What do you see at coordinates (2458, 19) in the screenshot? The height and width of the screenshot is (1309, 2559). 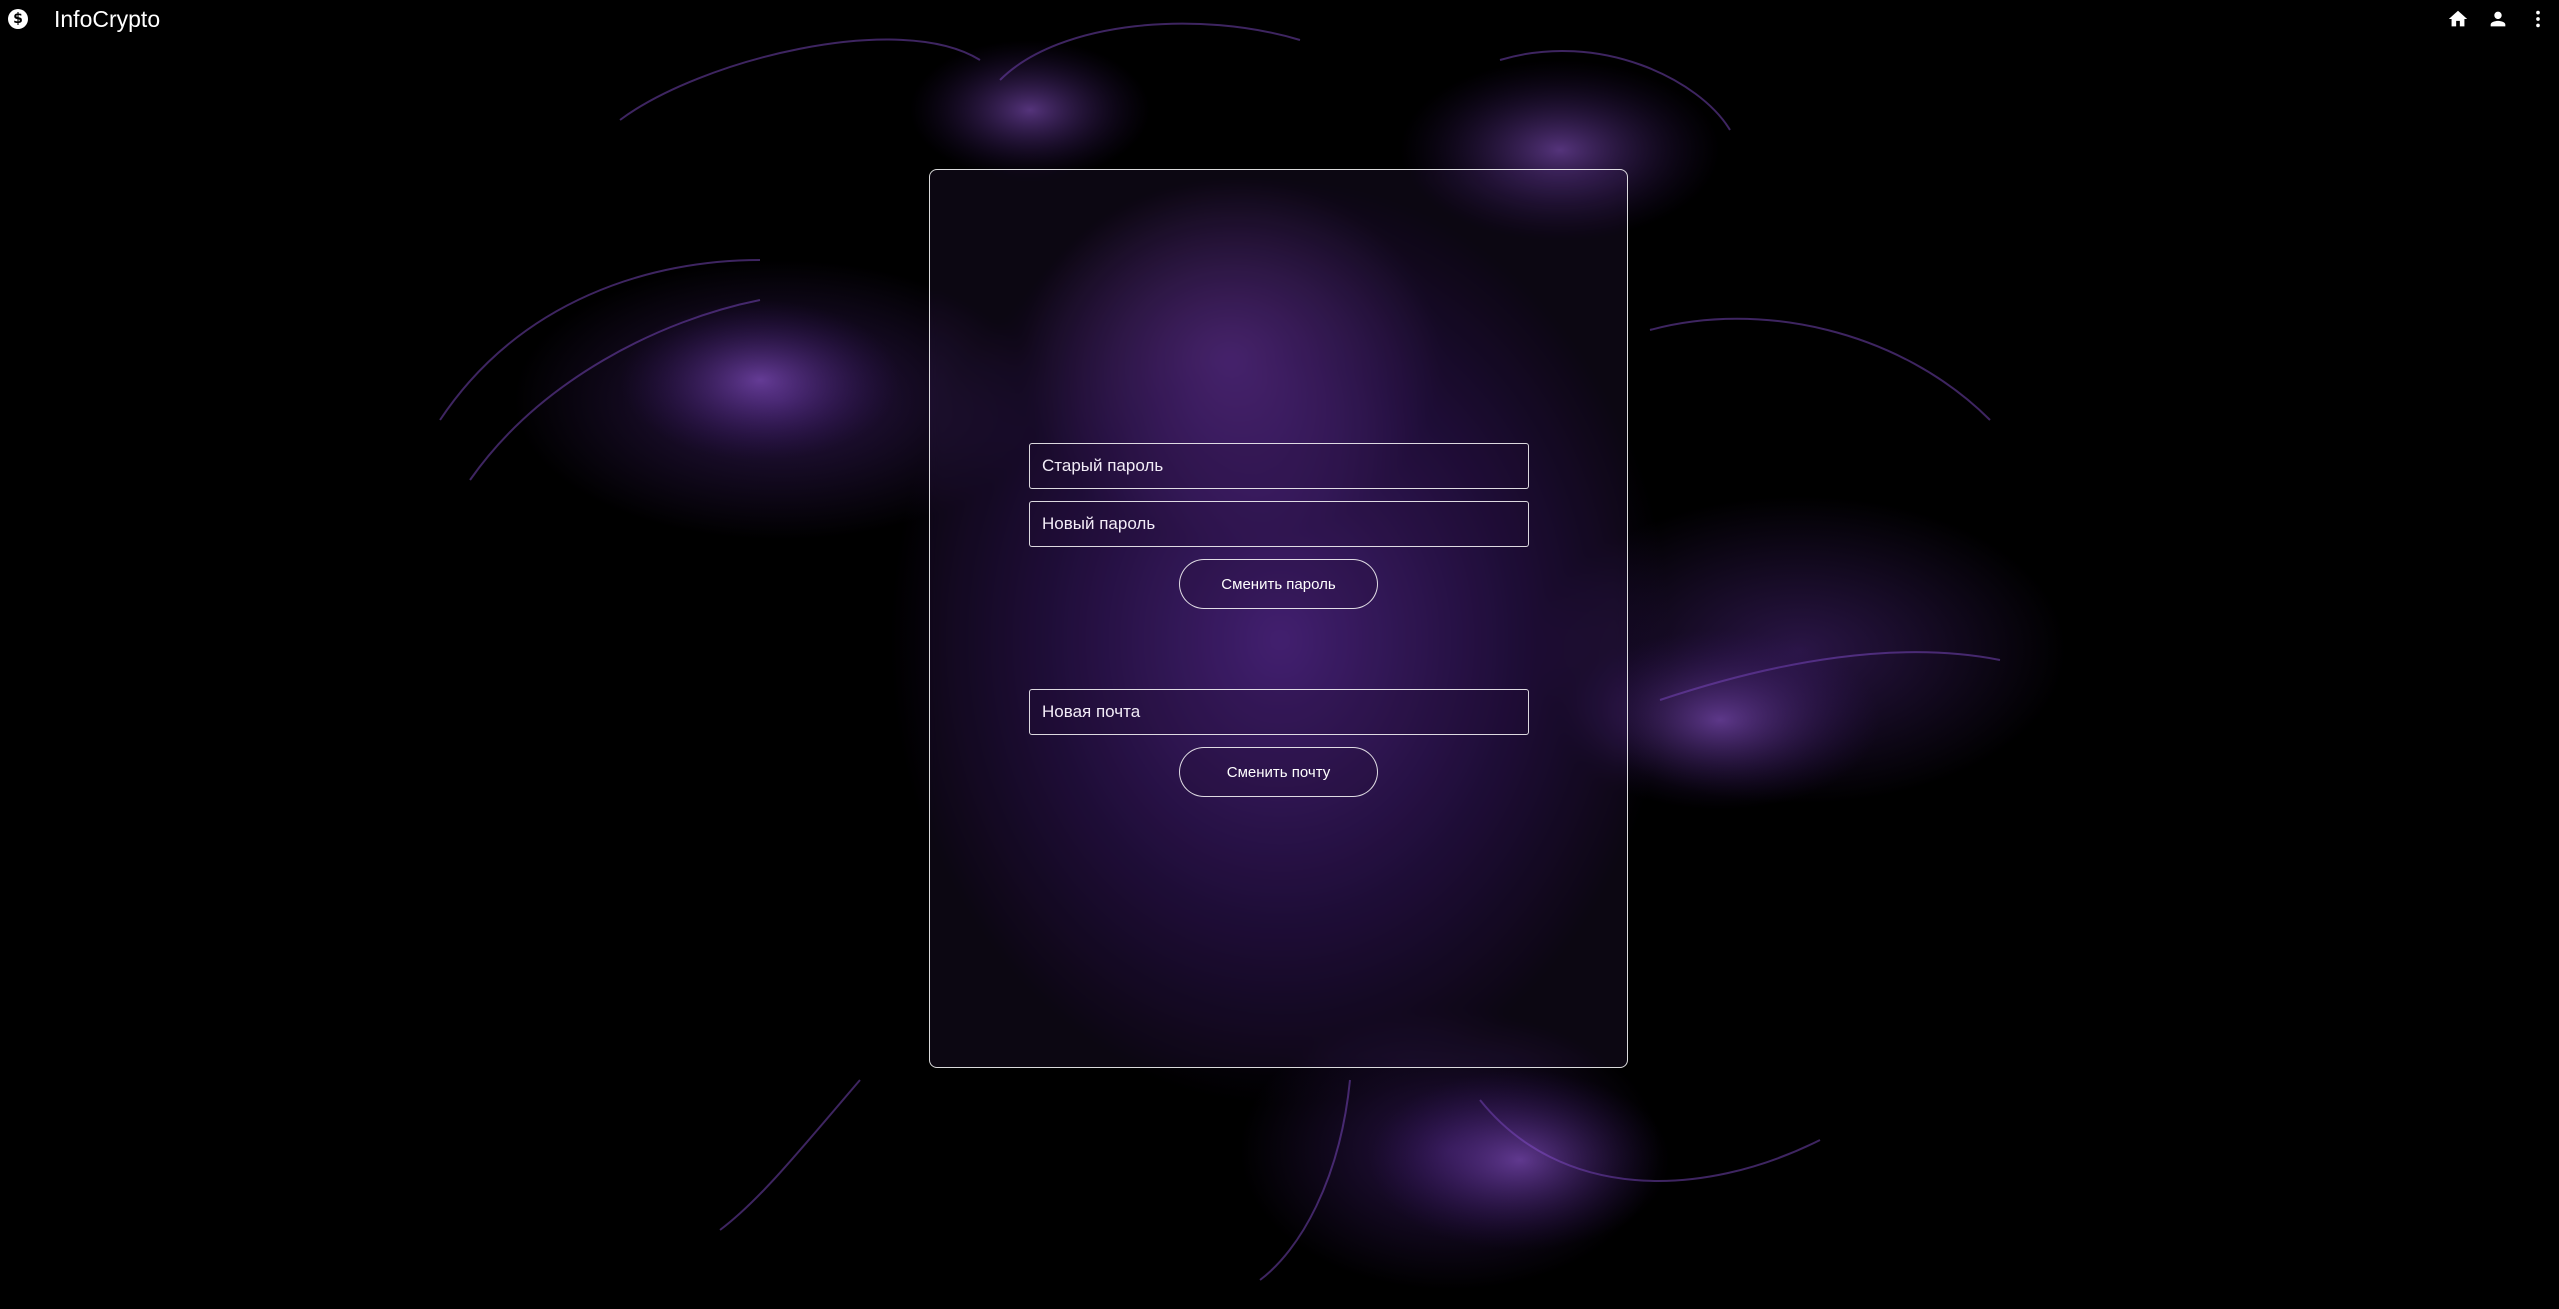 I see `home-icon` at bounding box center [2458, 19].